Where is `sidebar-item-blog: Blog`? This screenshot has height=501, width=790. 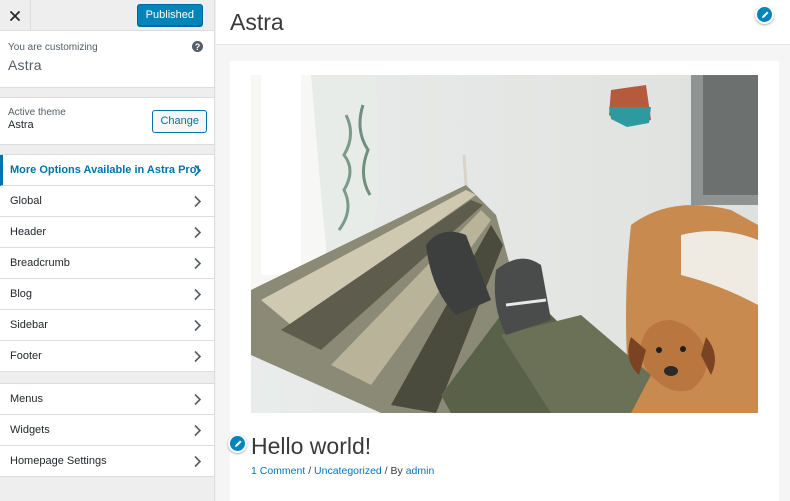
sidebar-item-blog: Blog is located at coordinates (107, 294).